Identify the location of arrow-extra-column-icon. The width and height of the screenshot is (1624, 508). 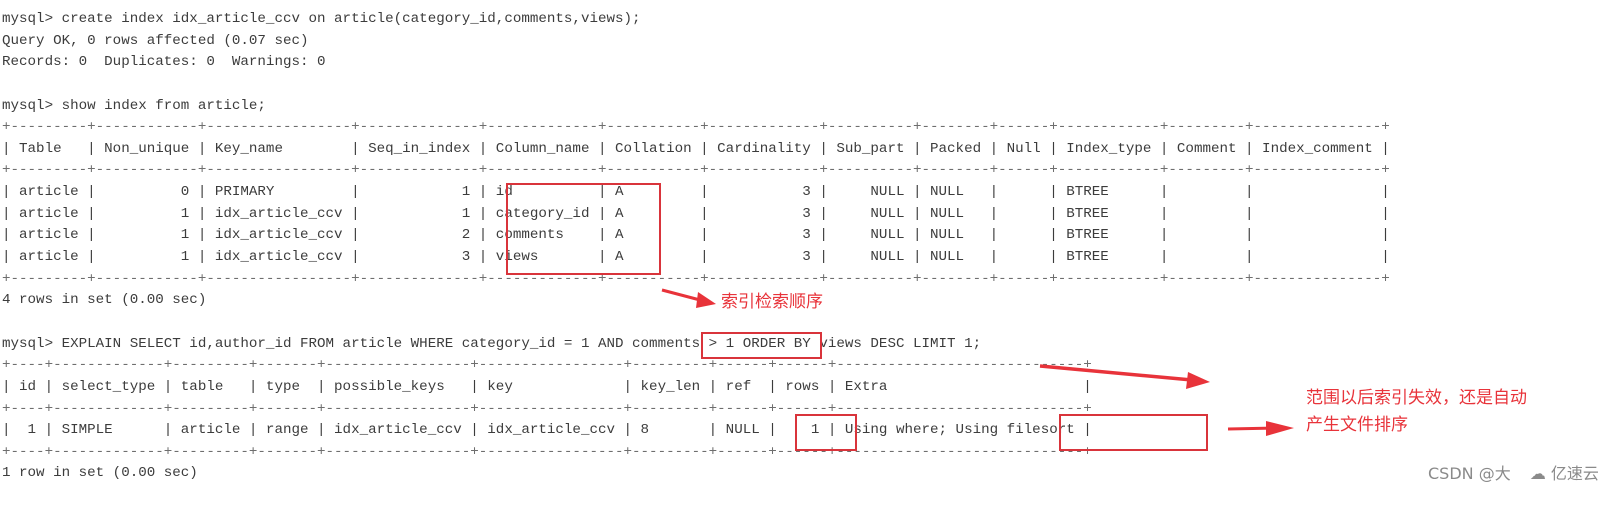
(1124, 376).